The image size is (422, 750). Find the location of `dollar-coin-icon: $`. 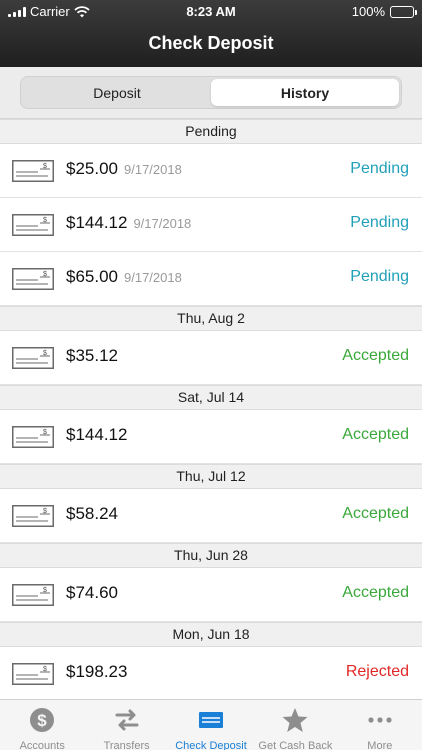

dollar-coin-icon: $ is located at coordinates (42, 723).